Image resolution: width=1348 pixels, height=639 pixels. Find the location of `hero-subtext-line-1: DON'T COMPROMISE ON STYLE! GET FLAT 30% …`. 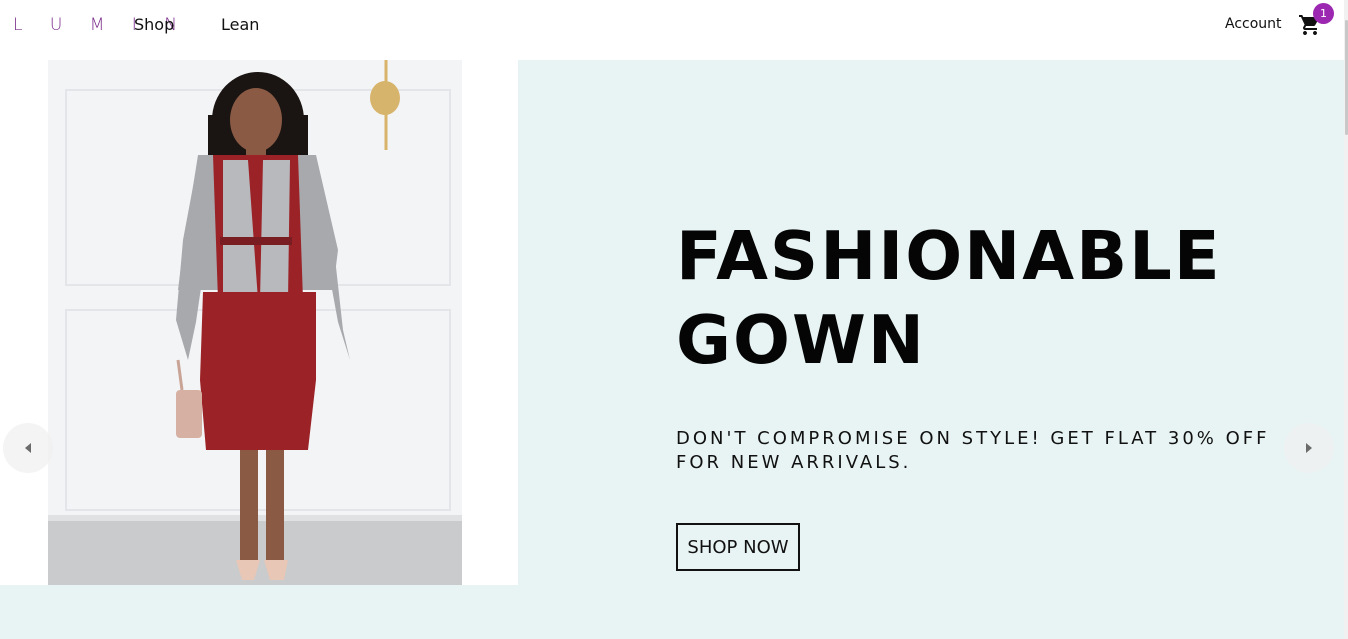

hero-subtext-line-1: DON'T COMPROMISE ON STYLE! GET FLAT 30% … is located at coordinates (973, 438).